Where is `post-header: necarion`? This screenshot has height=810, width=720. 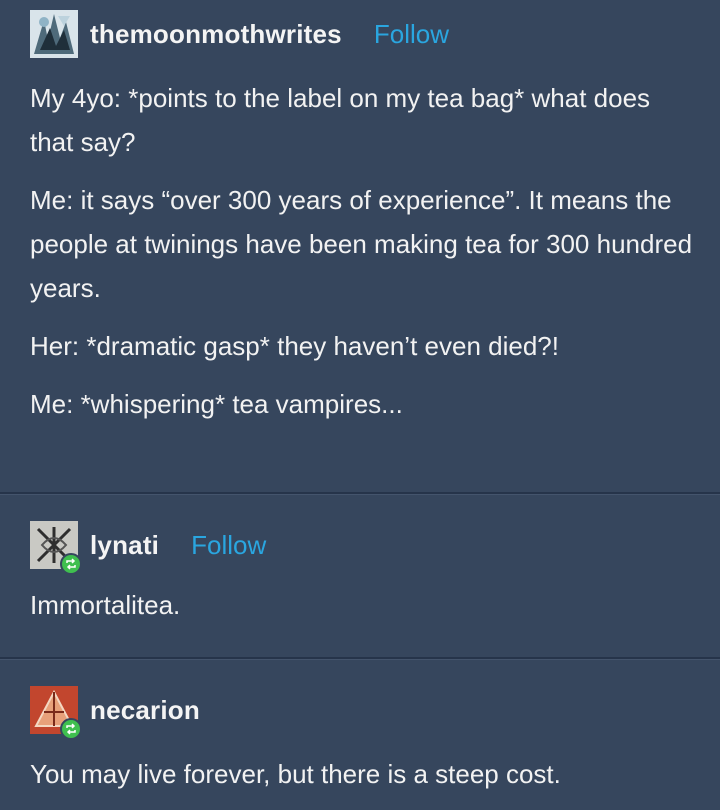
post-header: necarion is located at coordinates (115, 713).